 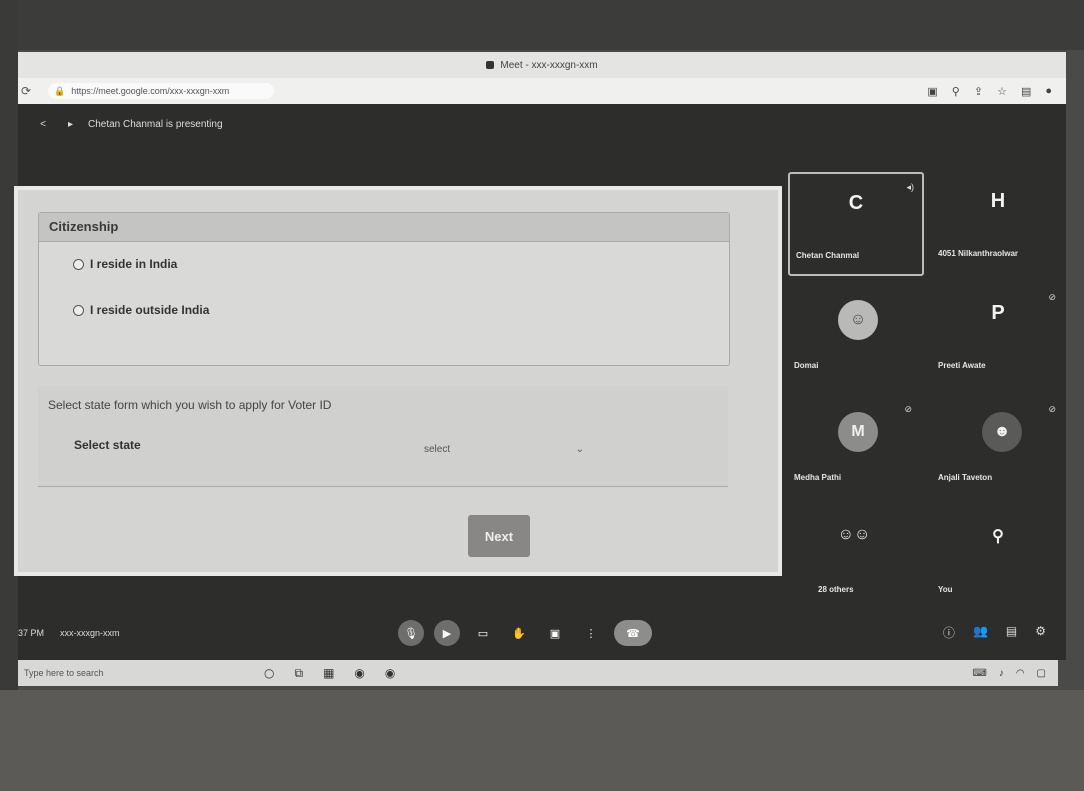 What do you see at coordinates (398, 124) in the screenshot?
I see `presenting-bar: < ▸ Chetan Chanmal is presenting` at bounding box center [398, 124].